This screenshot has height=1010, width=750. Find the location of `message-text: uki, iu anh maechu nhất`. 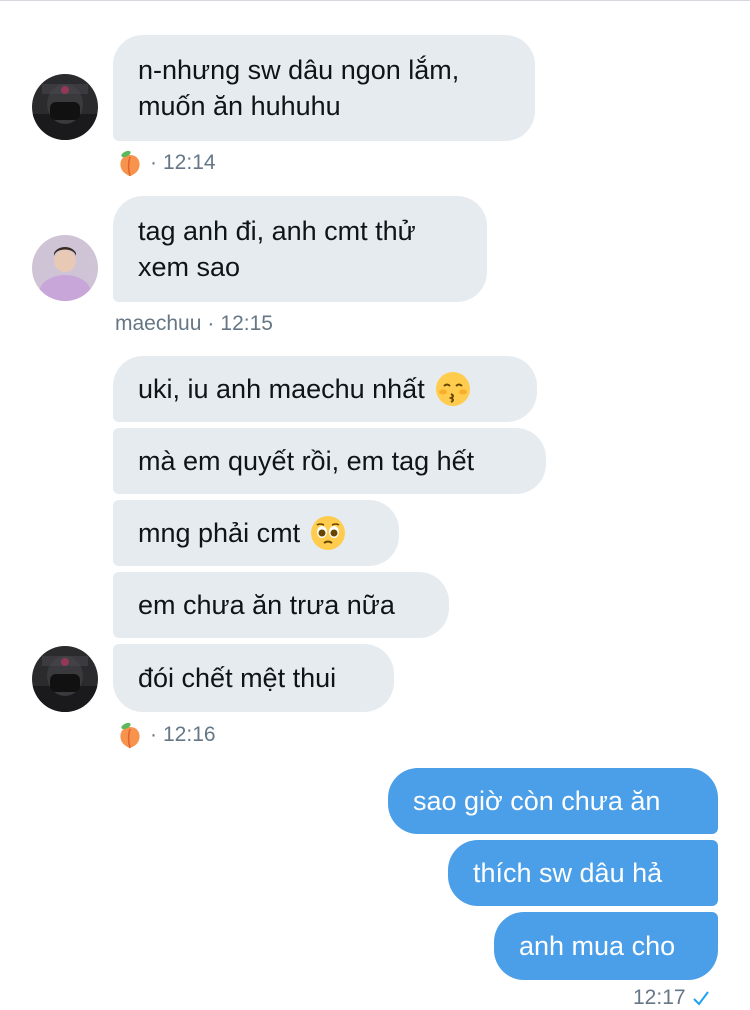

message-text: uki, iu anh maechu nhất is located at coordinates (281, 388).